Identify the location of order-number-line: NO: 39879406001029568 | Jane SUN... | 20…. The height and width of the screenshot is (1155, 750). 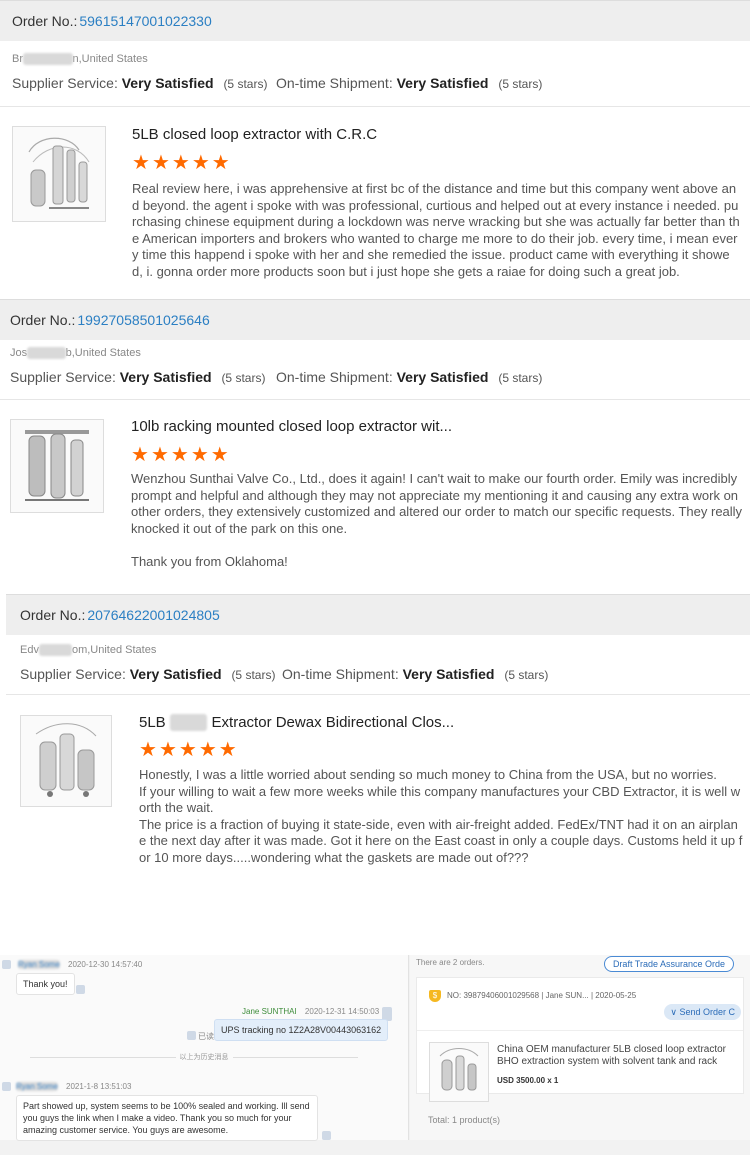
(542, 995).